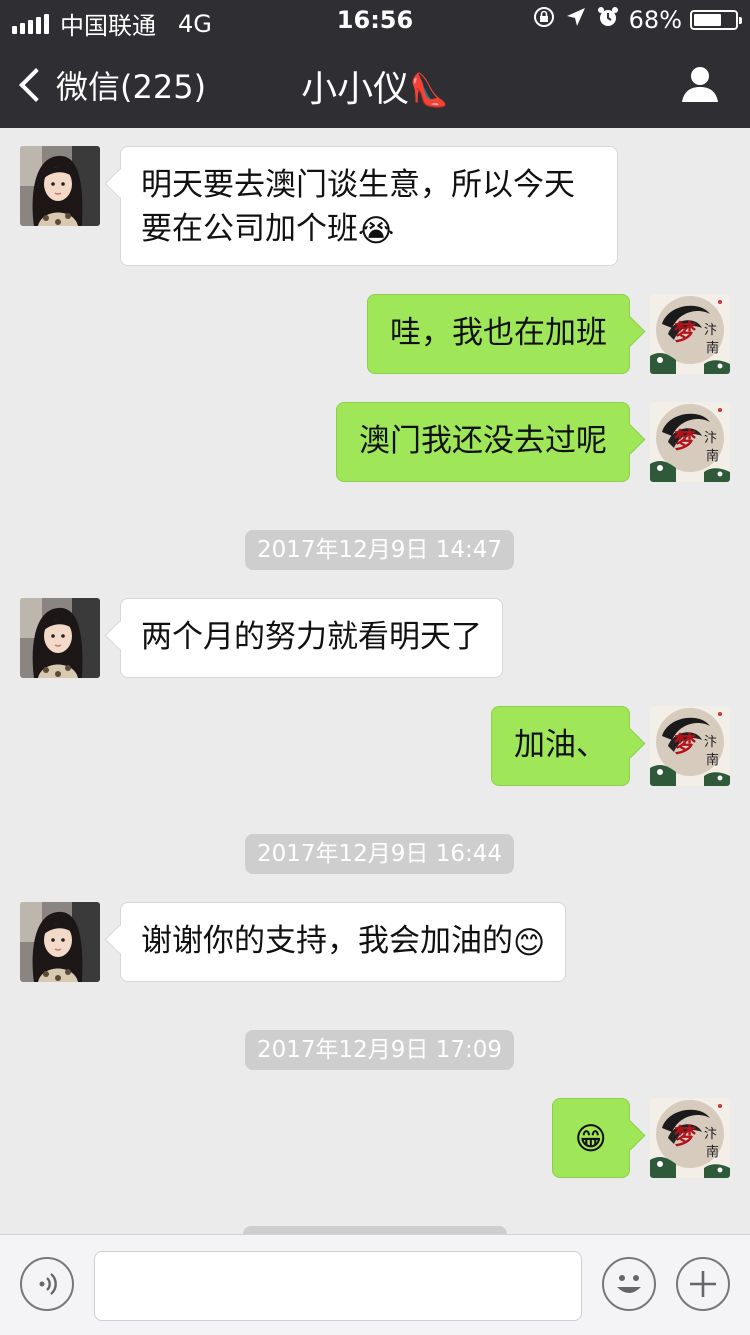  I want to click on rotation-lock-icon, so click(544, 20).